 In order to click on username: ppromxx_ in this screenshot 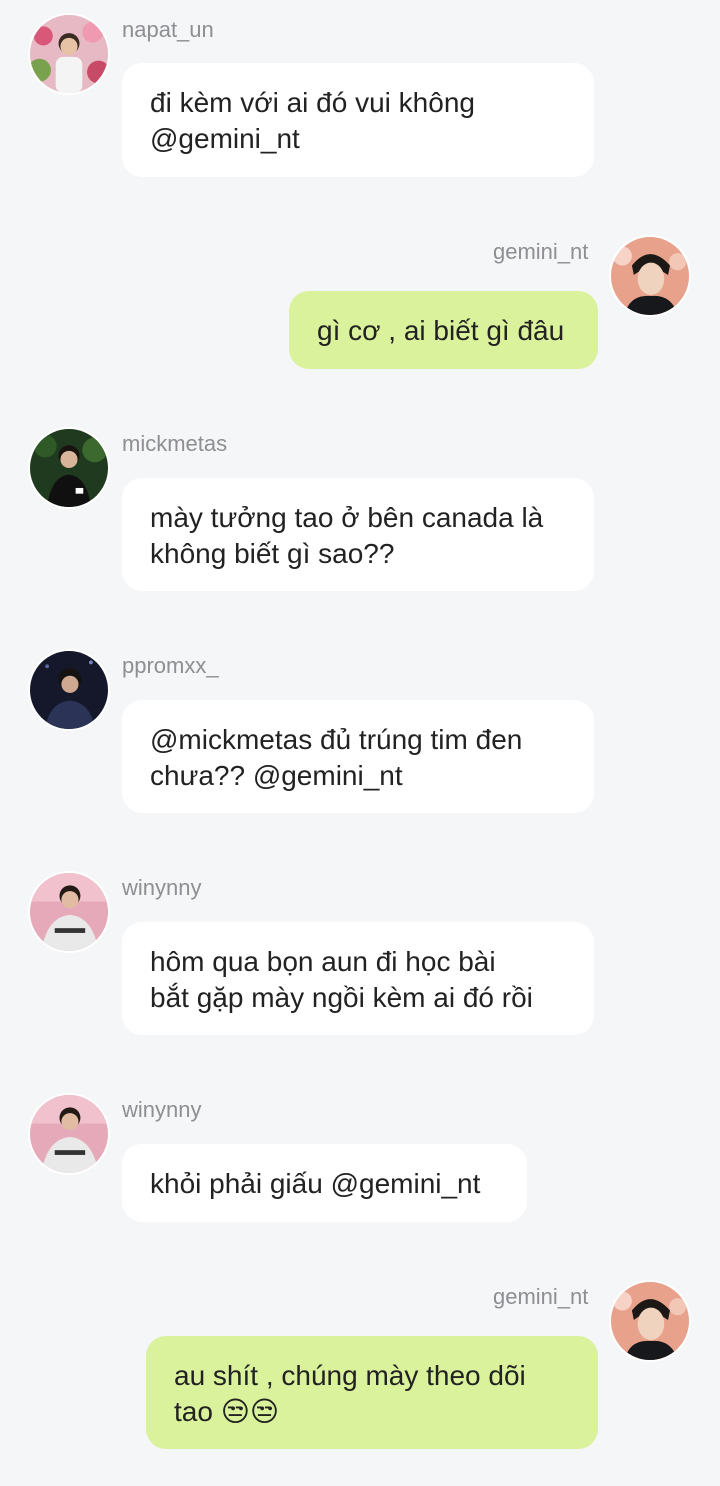, I will do `click(170, 666)`.